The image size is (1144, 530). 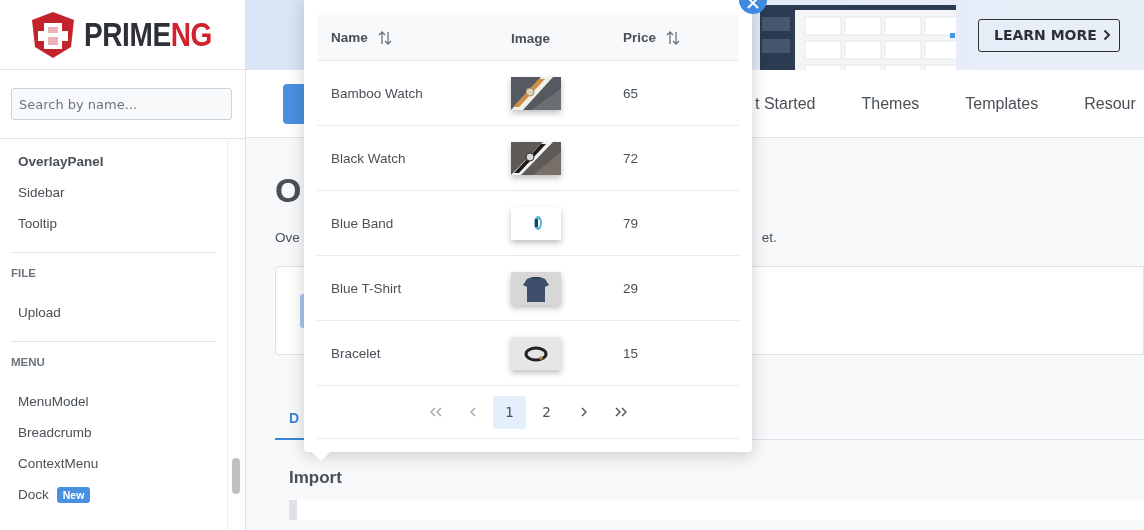 What do you see at coordinates (407, 158) in the screenshot?
I see `table-cell: Black Watch` at bounding box center [407, 158].